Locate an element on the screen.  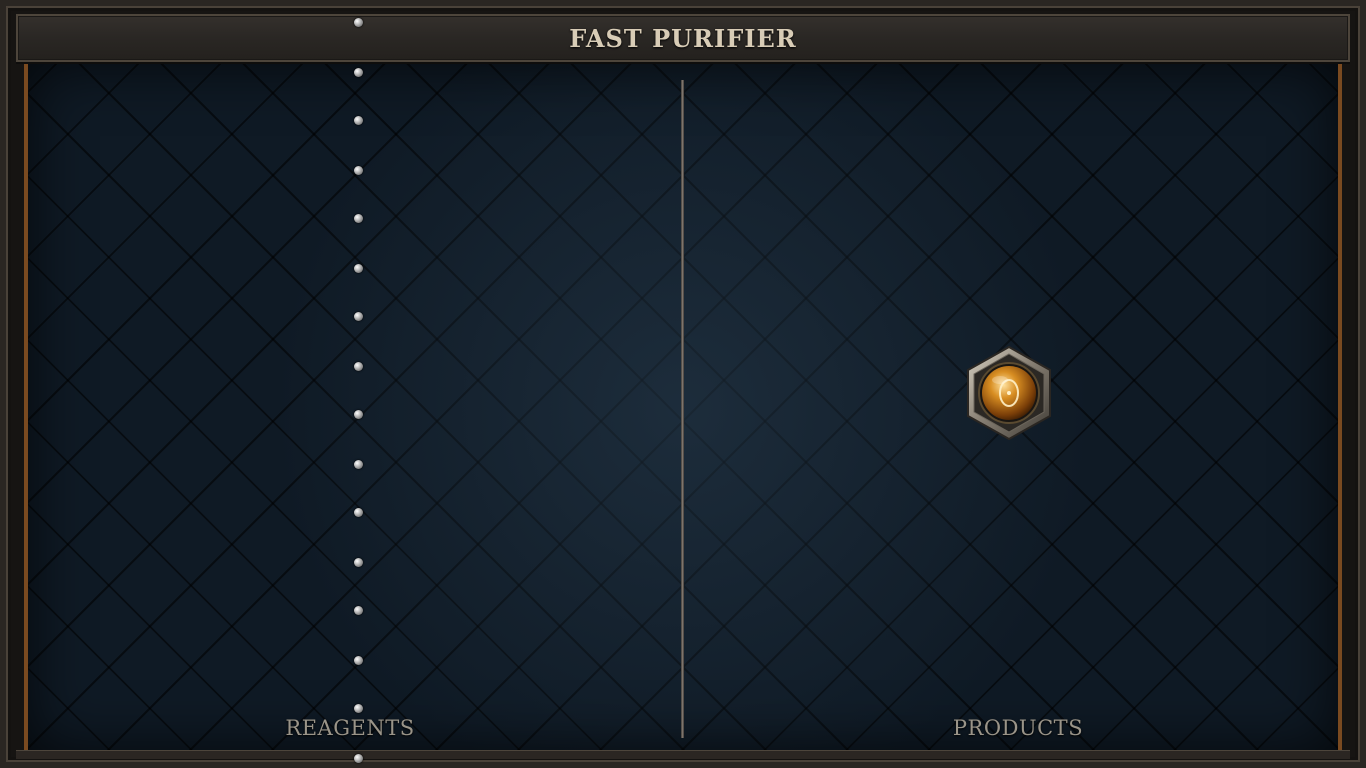
bottom-frame is located at coordinates (683, 754).